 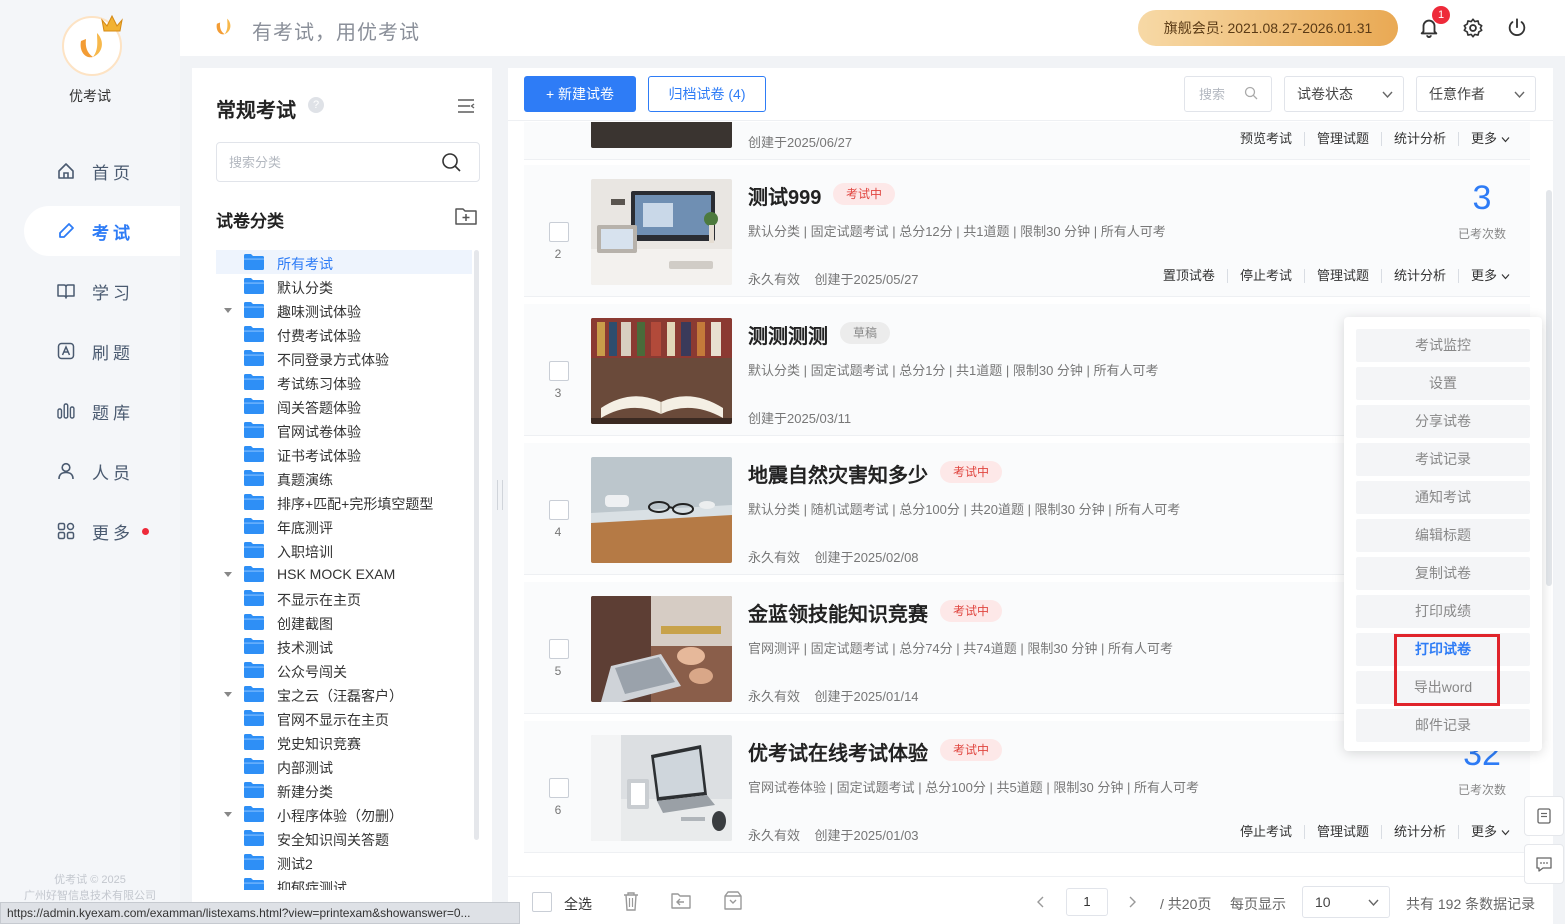 I want to click on help-icon: ?, so click(x=316, y=105).